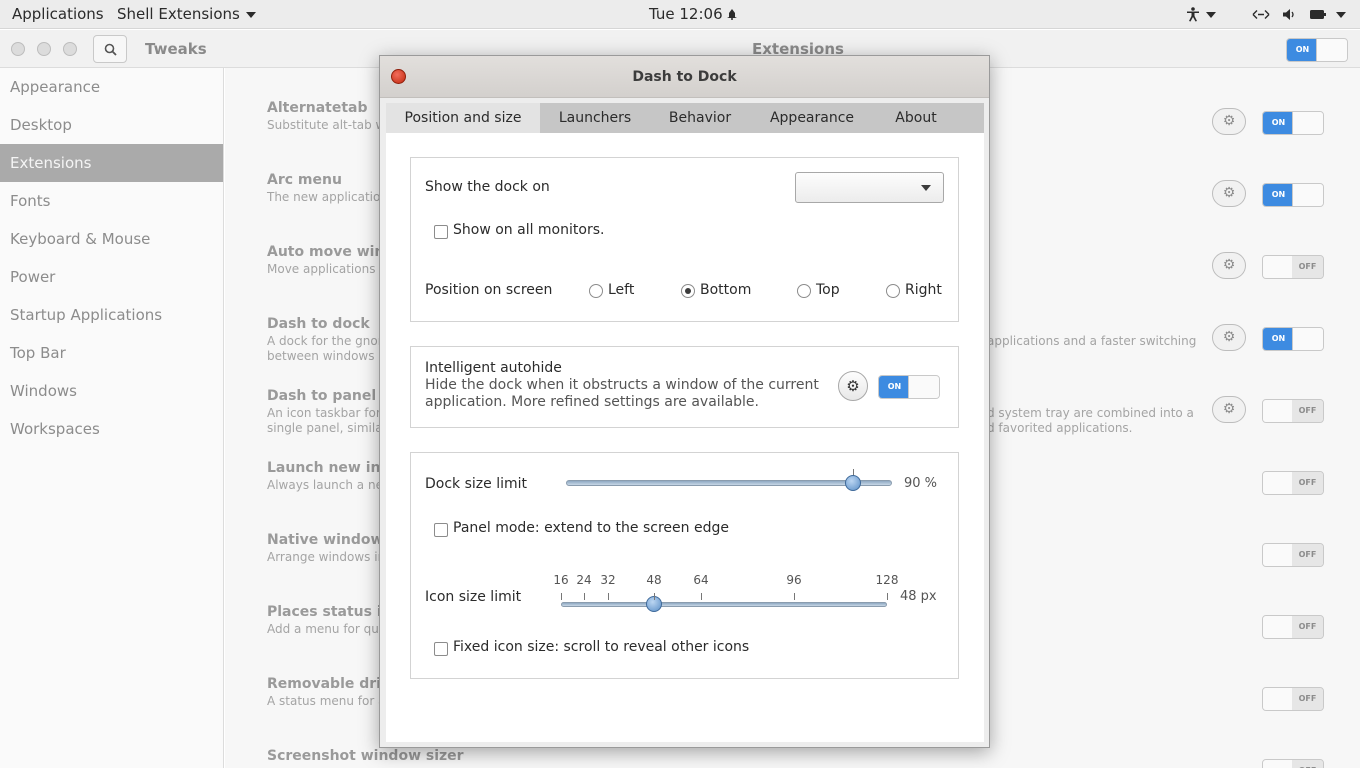 The image size is (1360, 768). Describe the element at coordinates (304, 180) in the screenshot. I see `extension-name: Arc menu` at that location.